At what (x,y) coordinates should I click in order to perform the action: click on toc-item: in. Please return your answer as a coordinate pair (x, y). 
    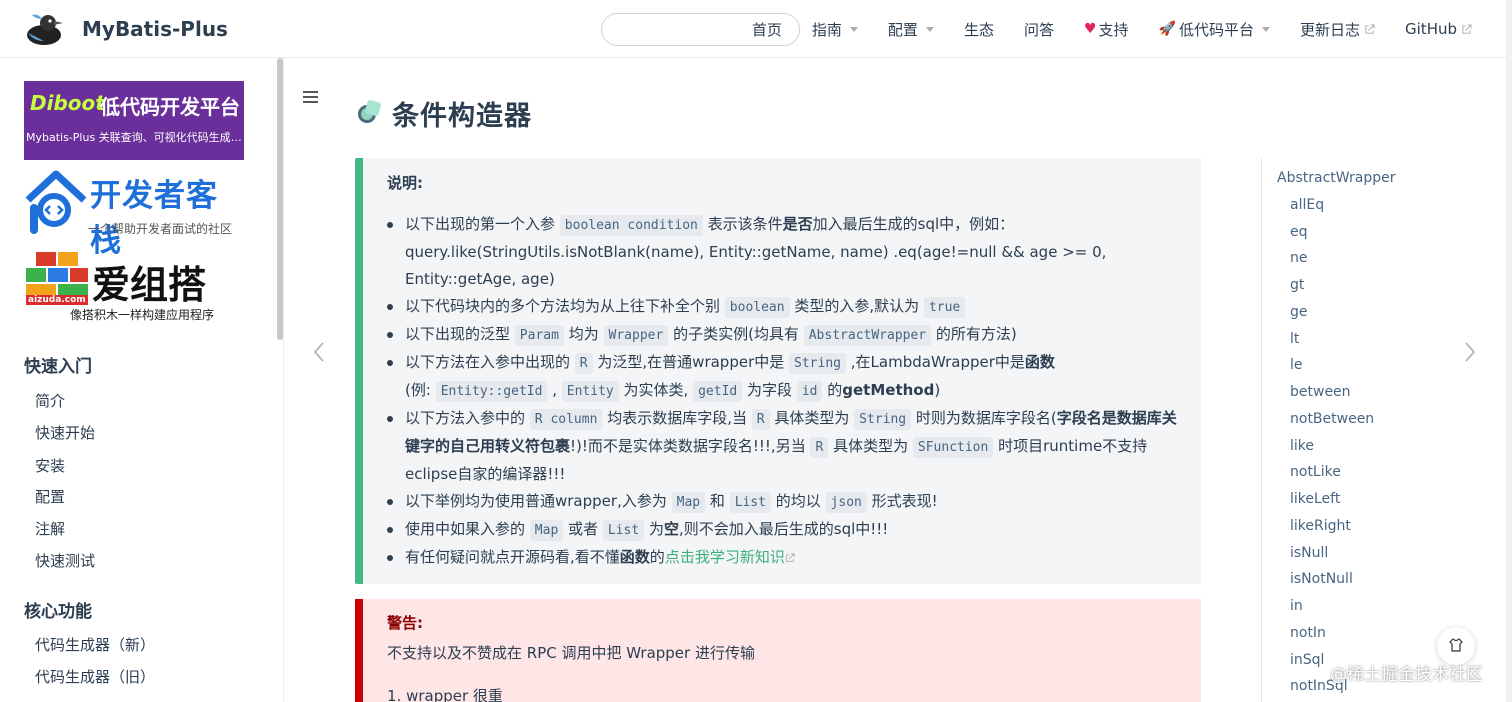
    Looking at the image, I should click on (1296, 606).